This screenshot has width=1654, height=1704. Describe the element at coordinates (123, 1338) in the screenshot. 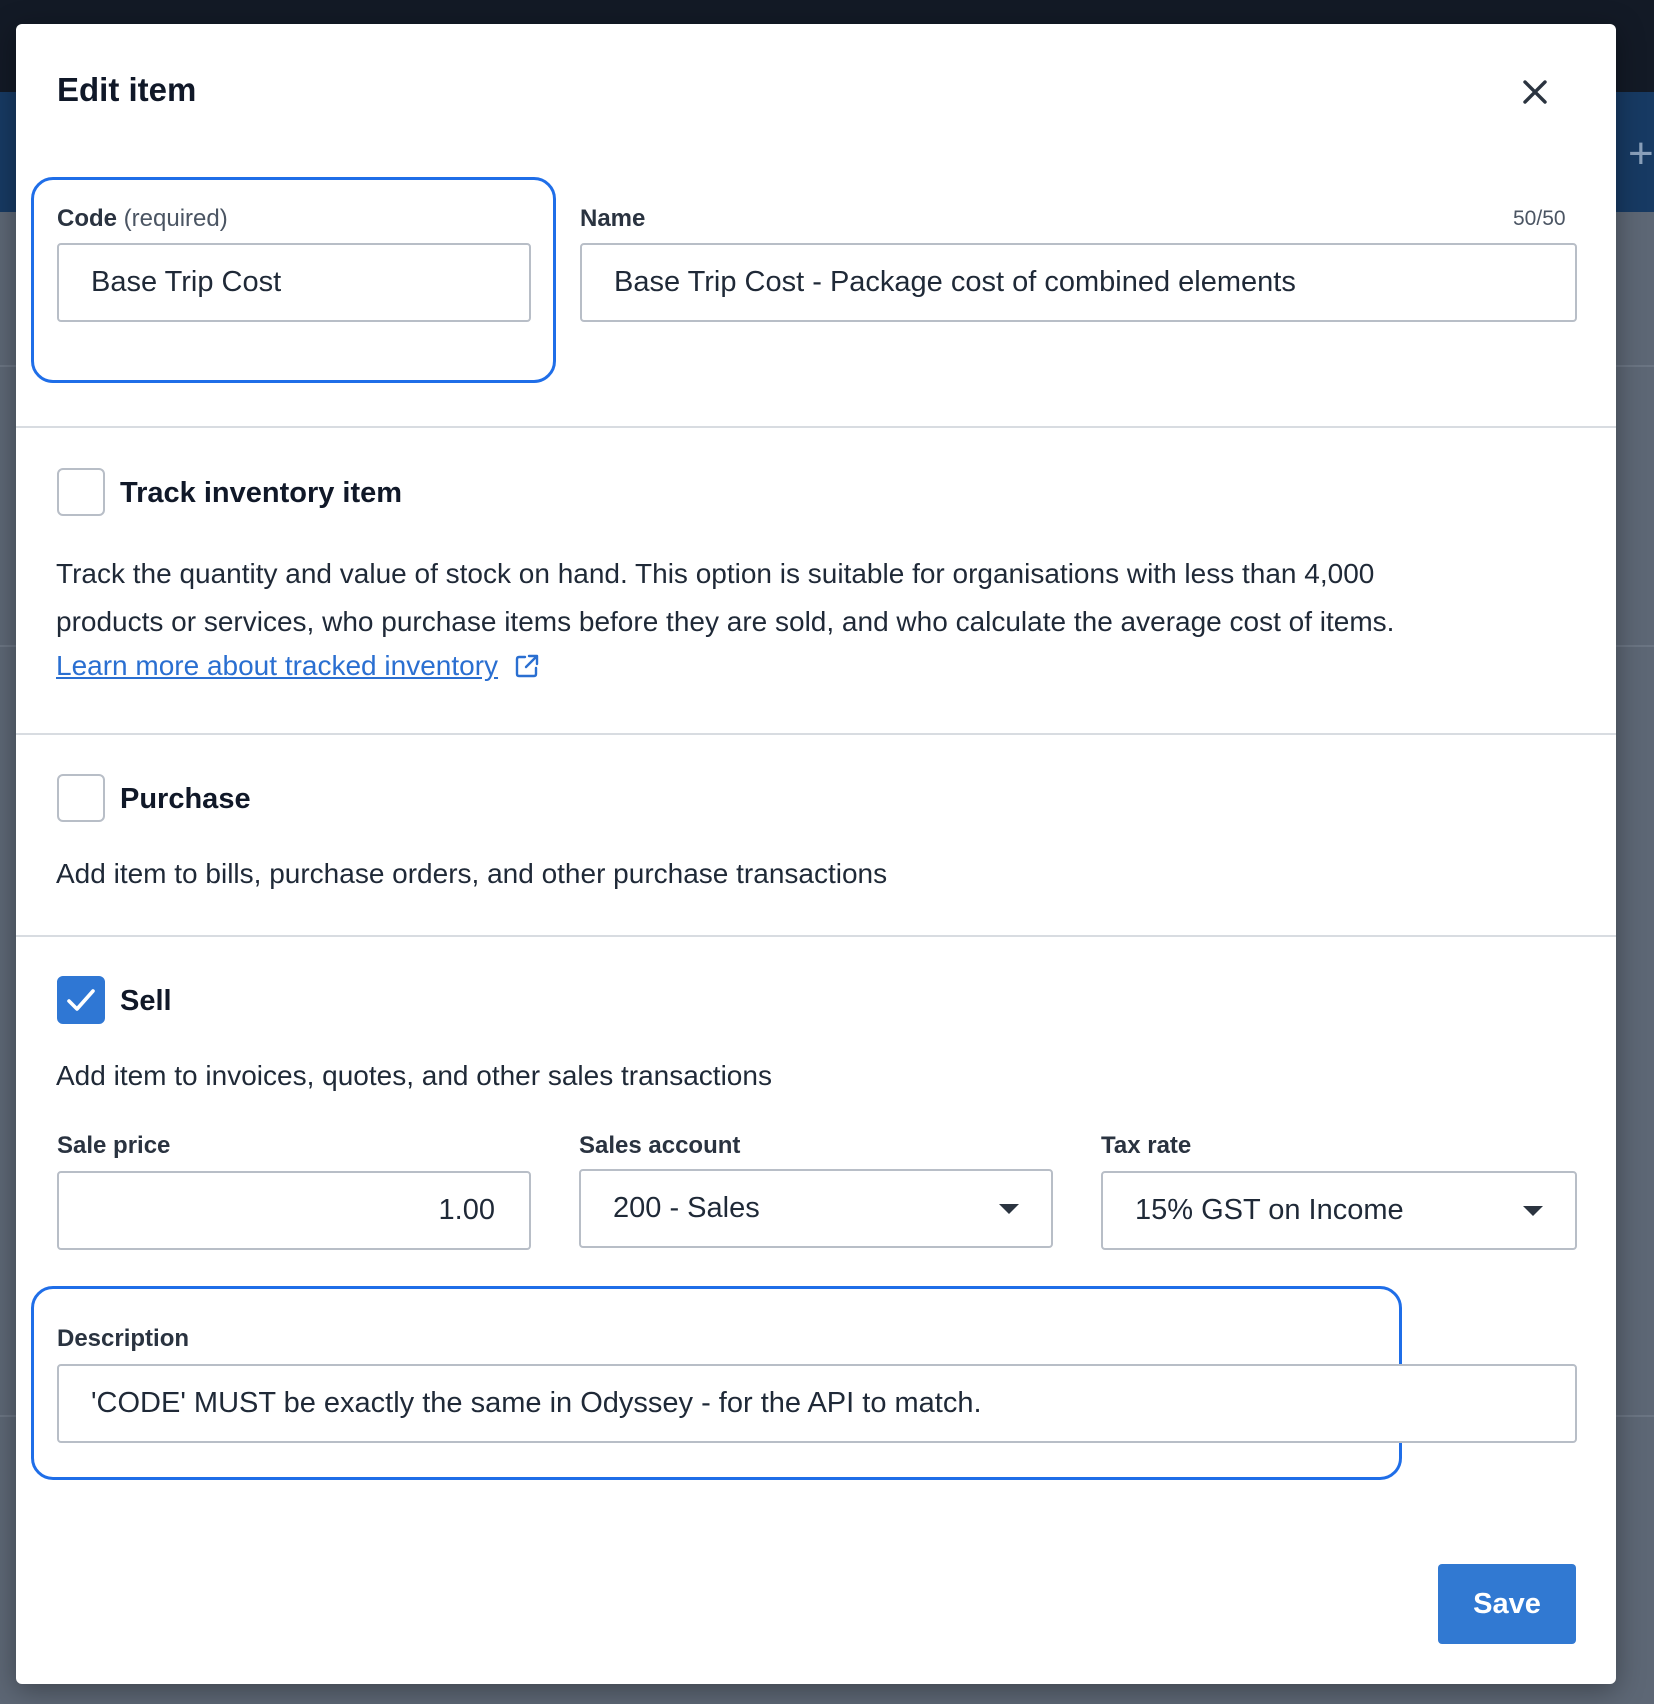

I see `description-label: Description` at that location.